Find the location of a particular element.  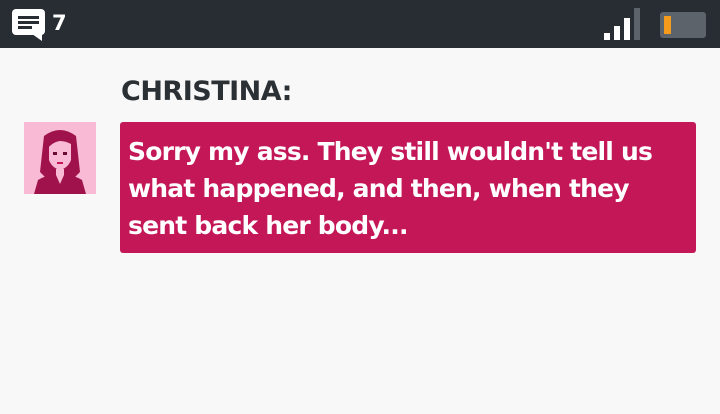

speaker-name: CHRISTINA: is located at coordinates (206, 91).